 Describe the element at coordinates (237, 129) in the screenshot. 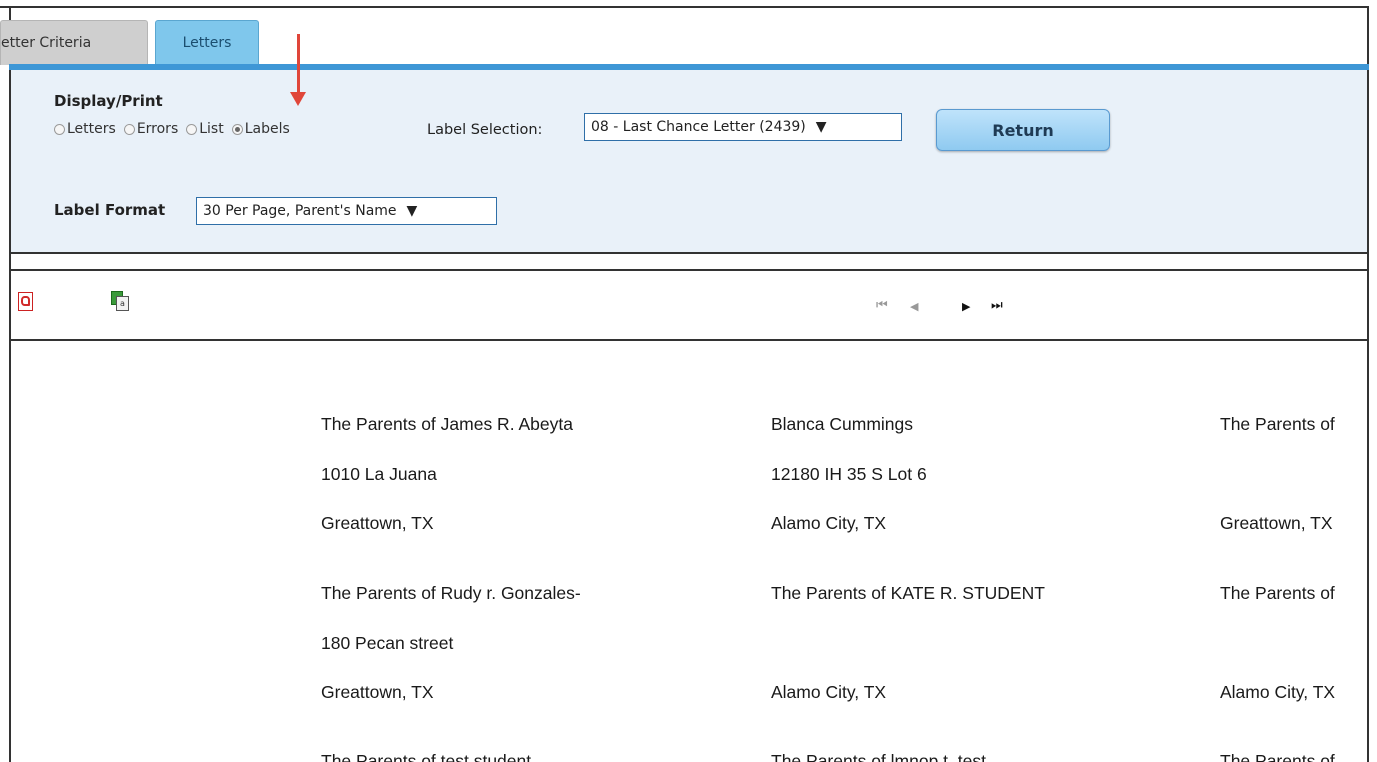

I see `radio-button-selected` at that location.